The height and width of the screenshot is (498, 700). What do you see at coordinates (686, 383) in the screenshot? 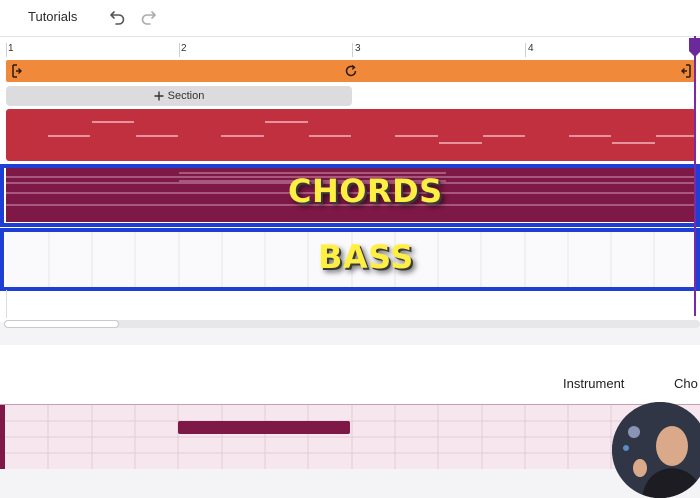
I see `tab-chords: Cho` at bounding box center [686, 383].